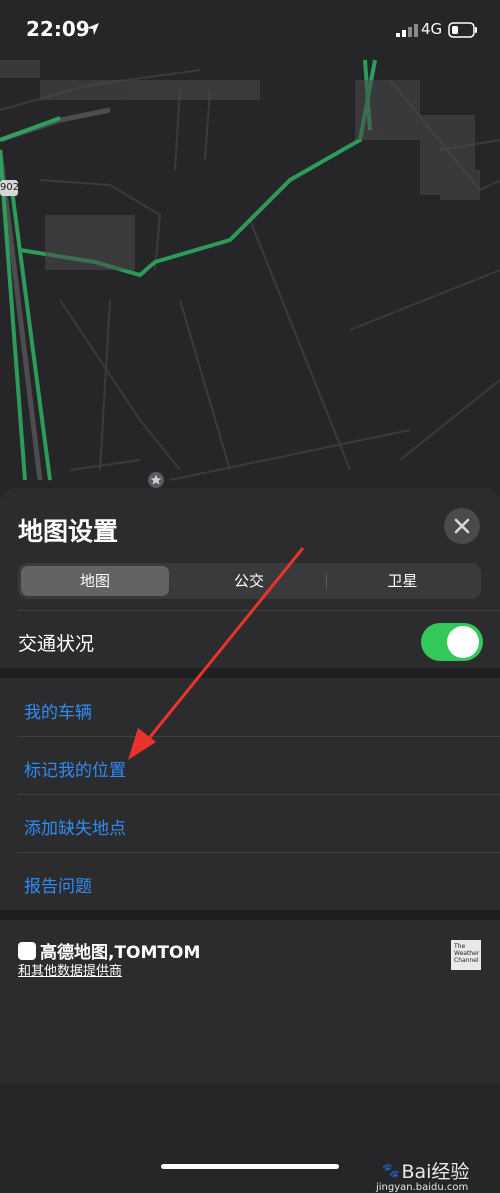 Image resolution: width=500 pixels, height=1193 pixels. Describe the element at coordinates (68, 531) in the screenshot. I see `sheet-title: 地图设置` at that location.